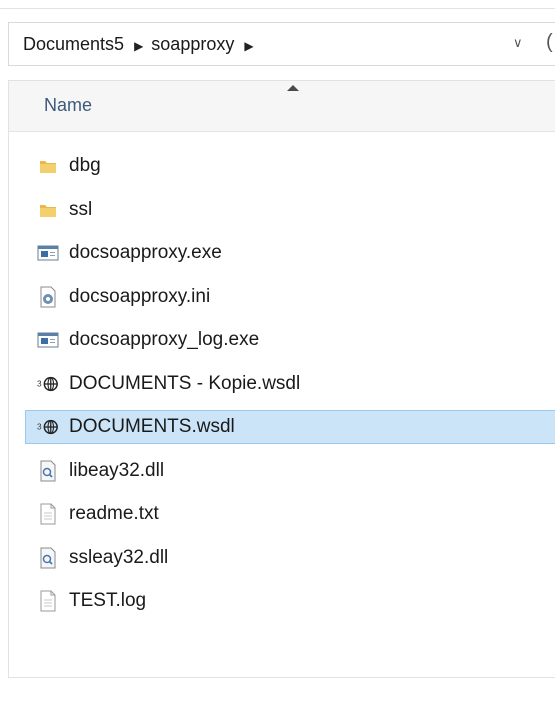  I want to click on file-row: libeay32.dll, so click(296, 471).